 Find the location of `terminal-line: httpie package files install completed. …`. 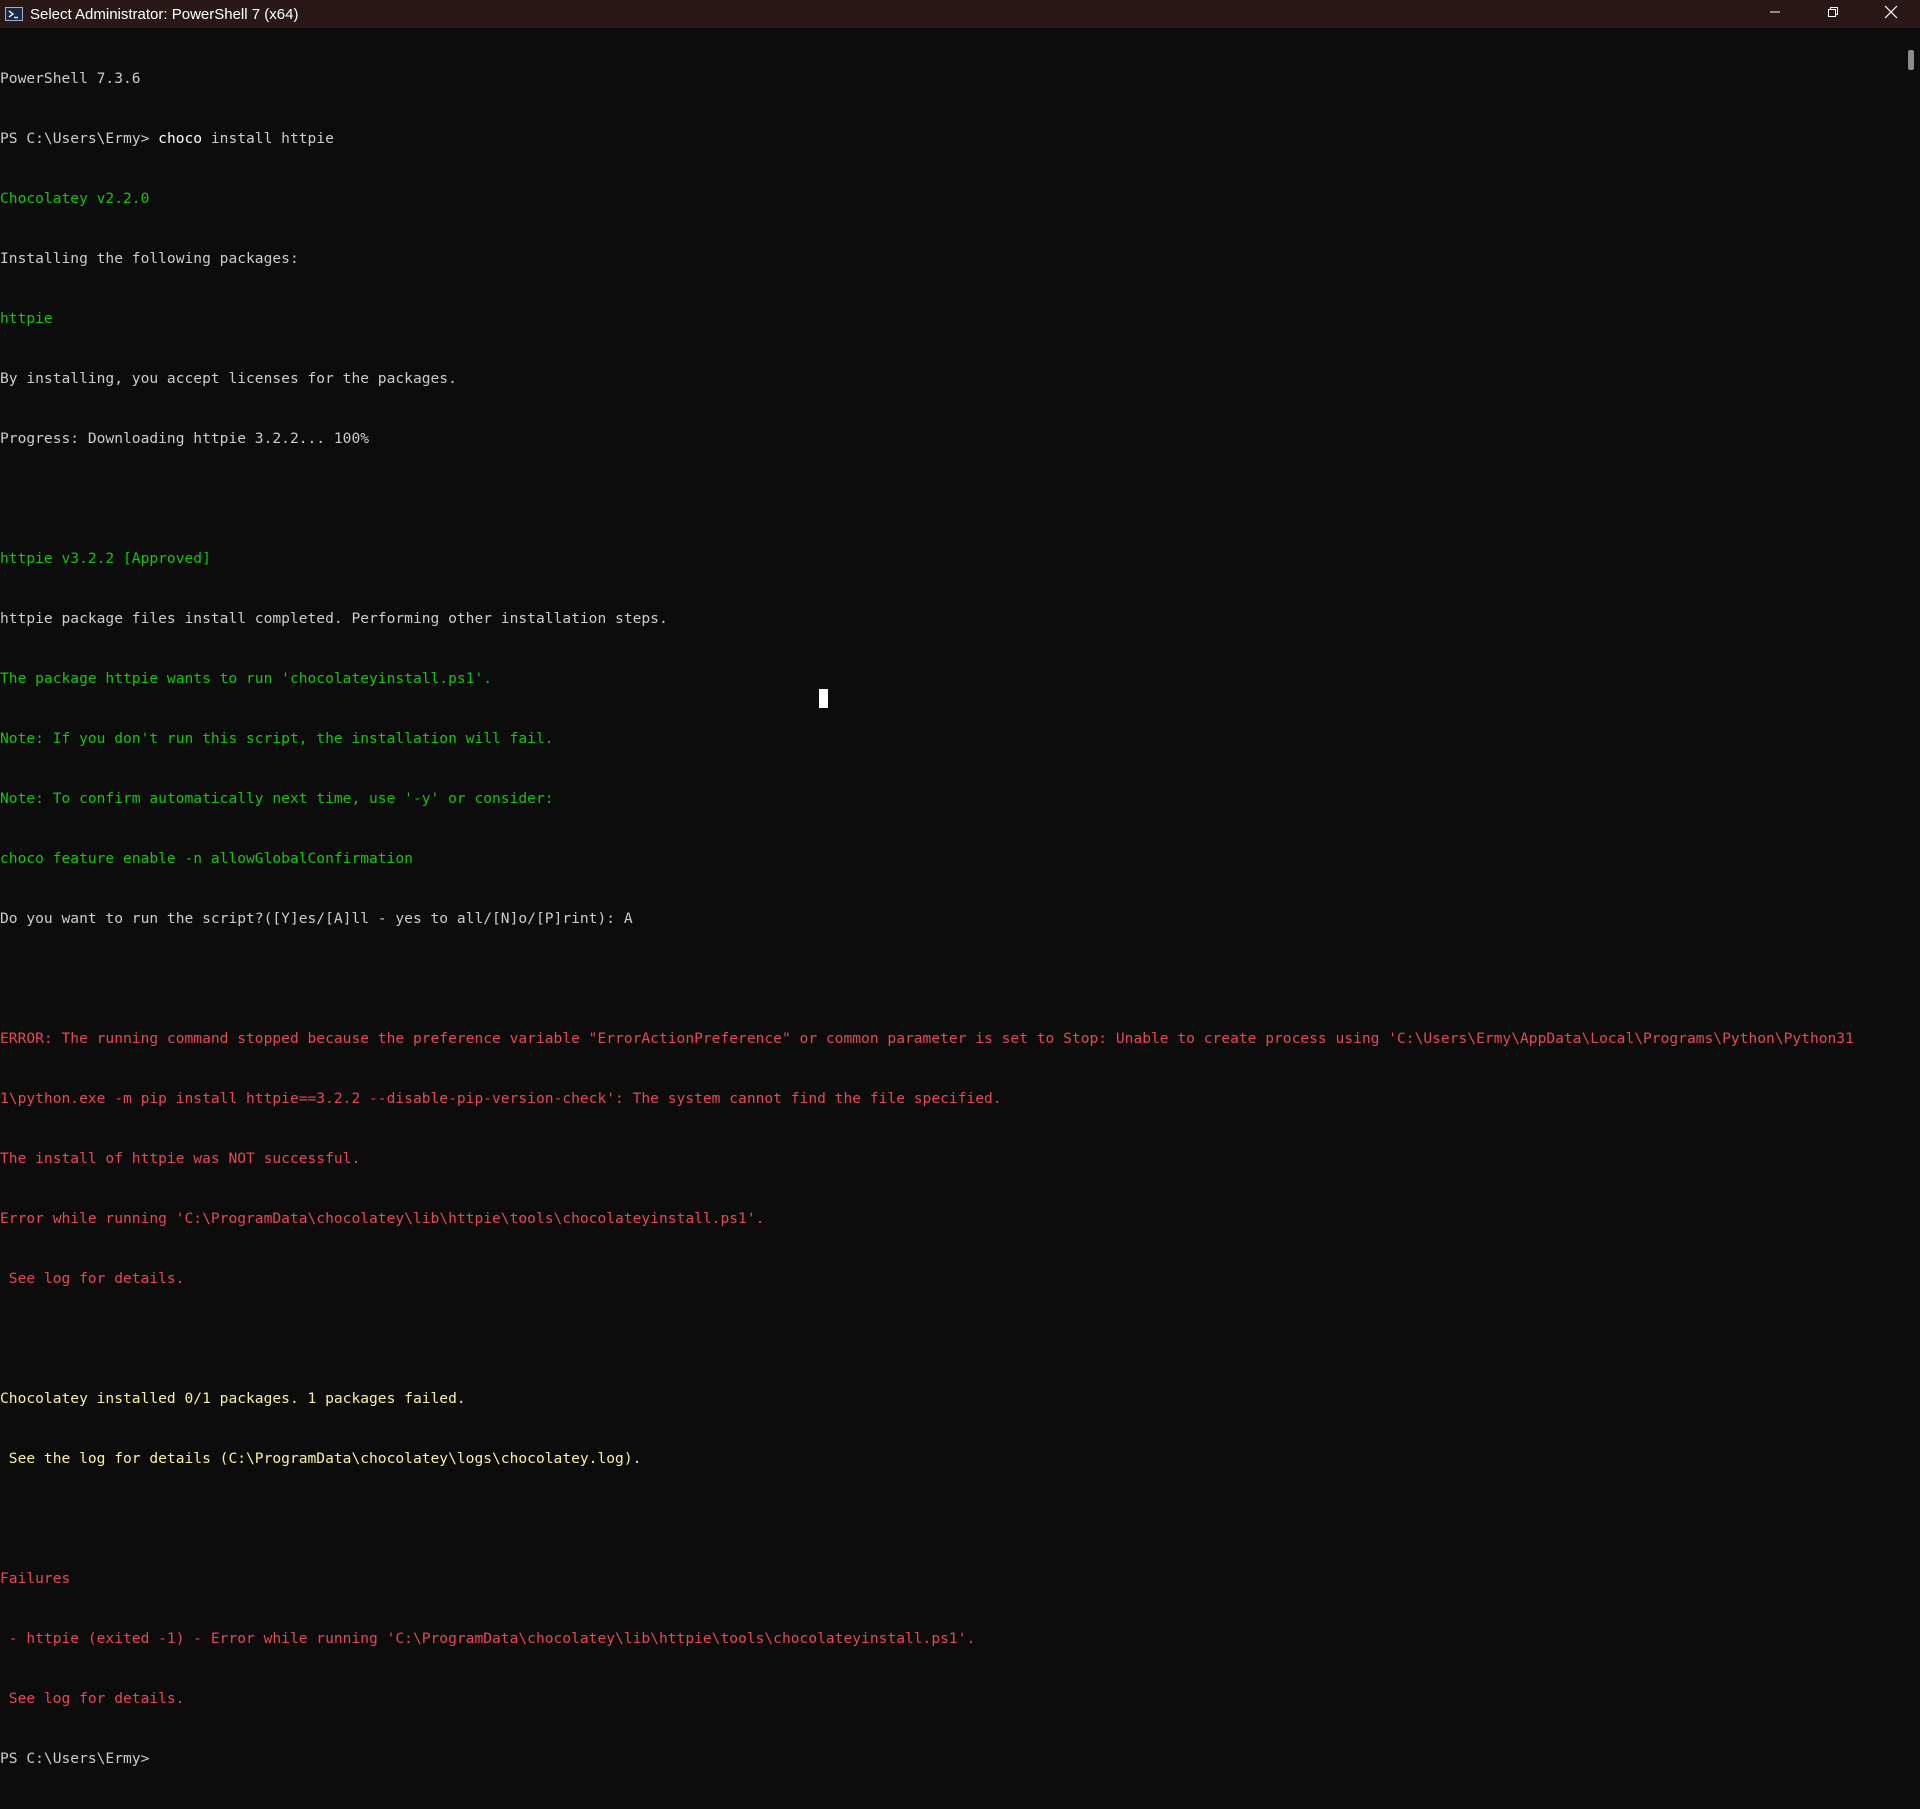

terminal-line: httpie package files install completed. … is located at coordinates (334, 618).